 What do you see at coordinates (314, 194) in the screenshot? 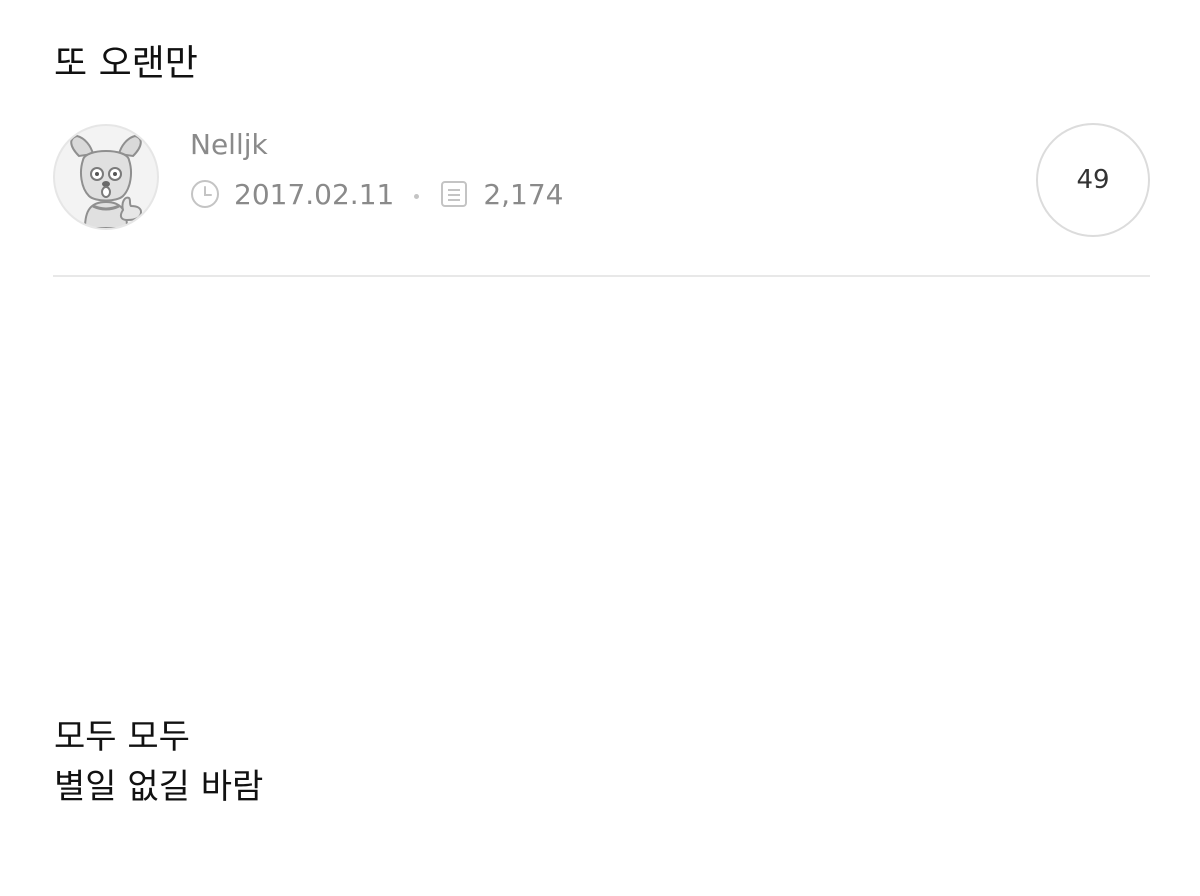
I see `post-date: 2017.02.11` at bounding box center [314, 194].